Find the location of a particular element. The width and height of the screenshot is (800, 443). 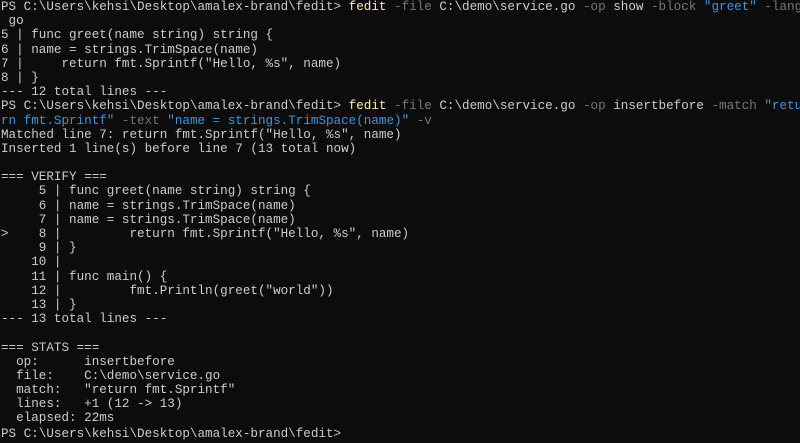

terminal-line: 7 | name = strings.TrimSpace(name) is located at coordinates (400, 220).